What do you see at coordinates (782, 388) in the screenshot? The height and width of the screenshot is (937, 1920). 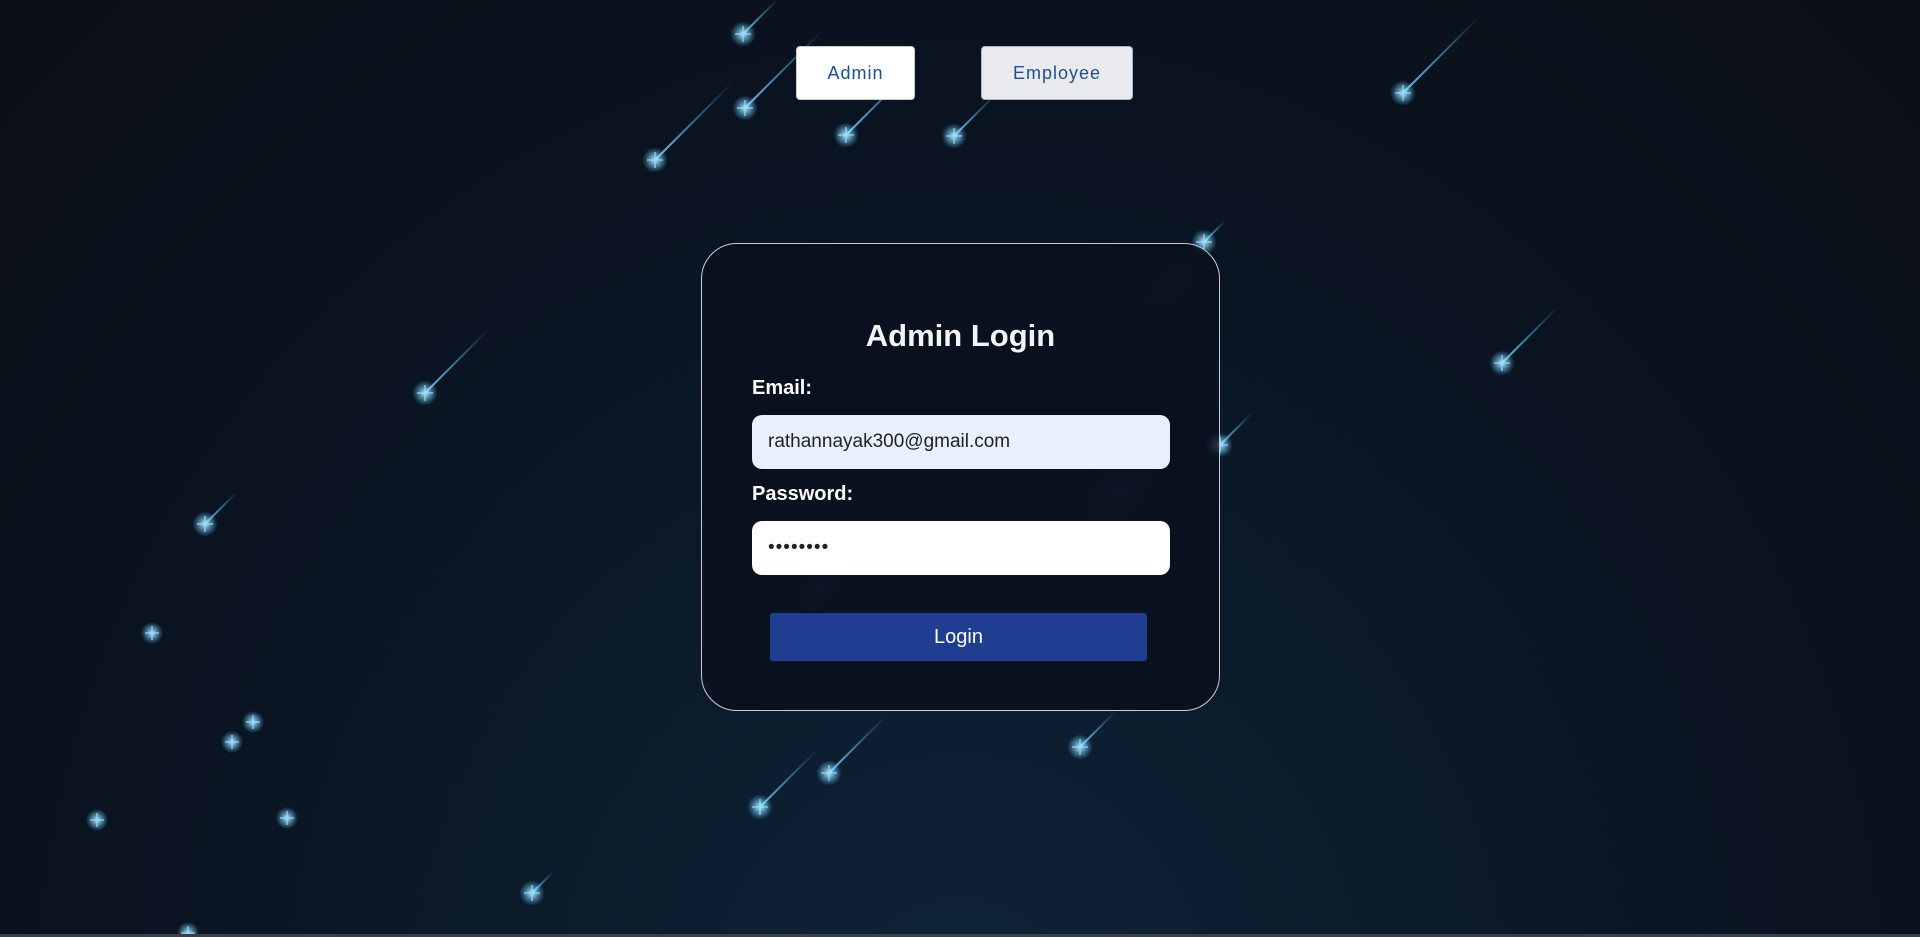 I see `email-label: Email:` at bounding box center [782, 388].